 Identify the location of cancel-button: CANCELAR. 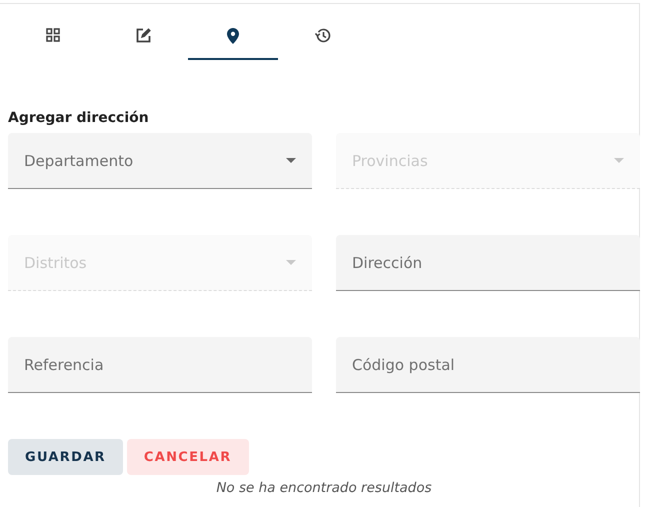
(187, 457).